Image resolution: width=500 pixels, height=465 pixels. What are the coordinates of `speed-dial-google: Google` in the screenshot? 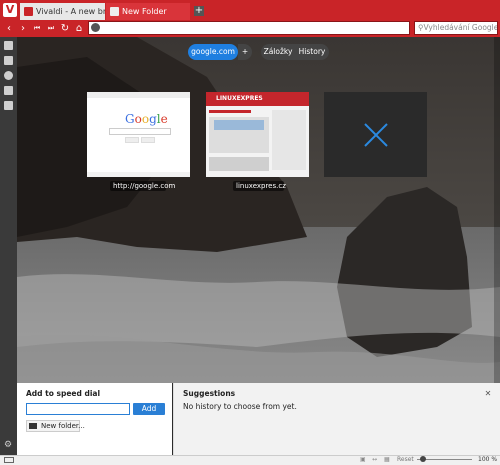 It's located at (138, 134).